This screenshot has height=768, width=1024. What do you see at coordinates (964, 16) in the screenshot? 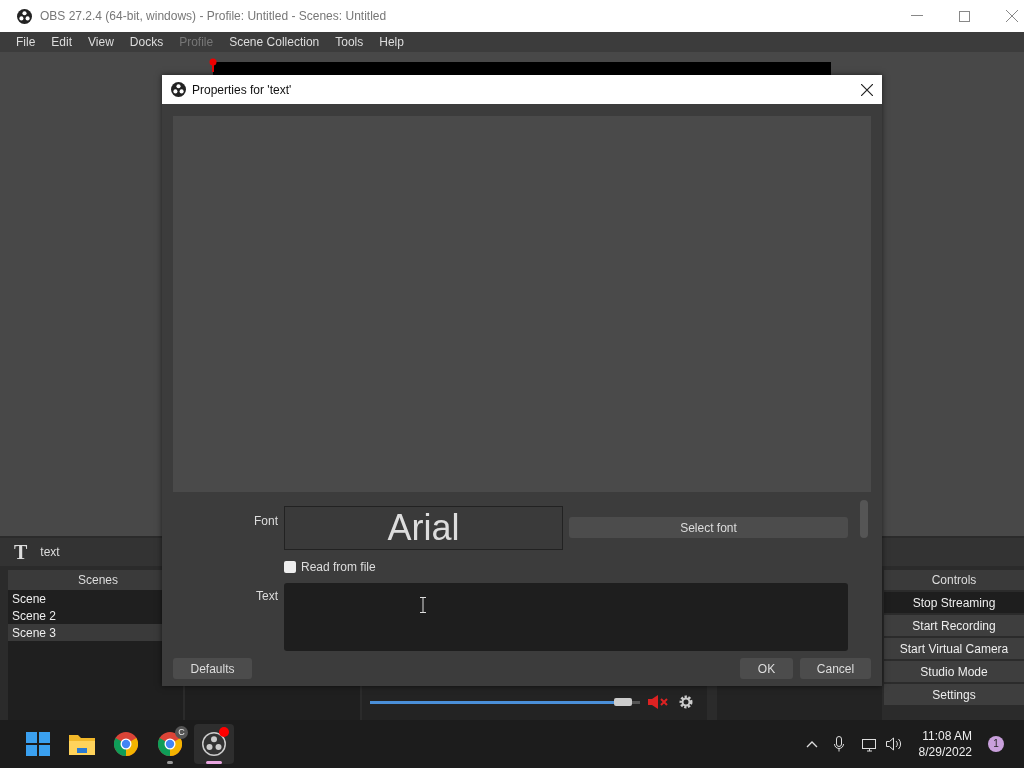
I see `maximize-icon` at bounding box center [964, 16].